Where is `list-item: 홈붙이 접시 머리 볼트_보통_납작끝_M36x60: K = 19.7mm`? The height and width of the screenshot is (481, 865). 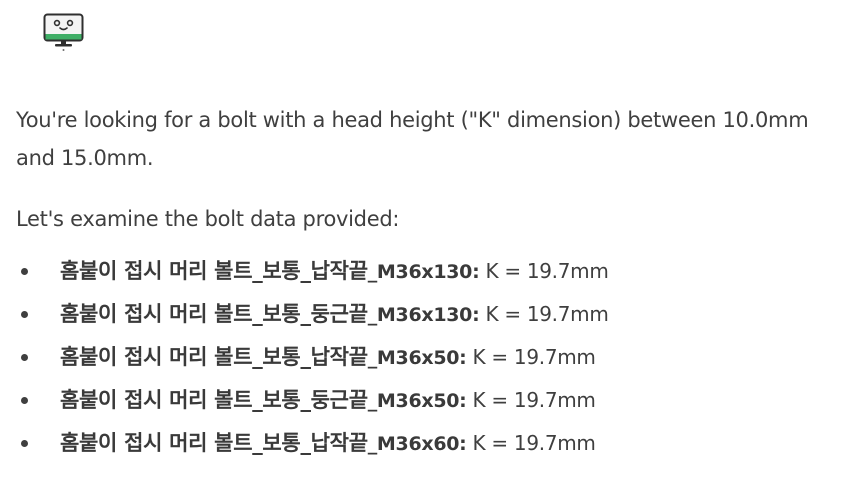 list-item: 홈붙이 접시 머리 볼트_보통_납작끝_M36x60: K = 19.7mm is located at coordinates (431, 443).